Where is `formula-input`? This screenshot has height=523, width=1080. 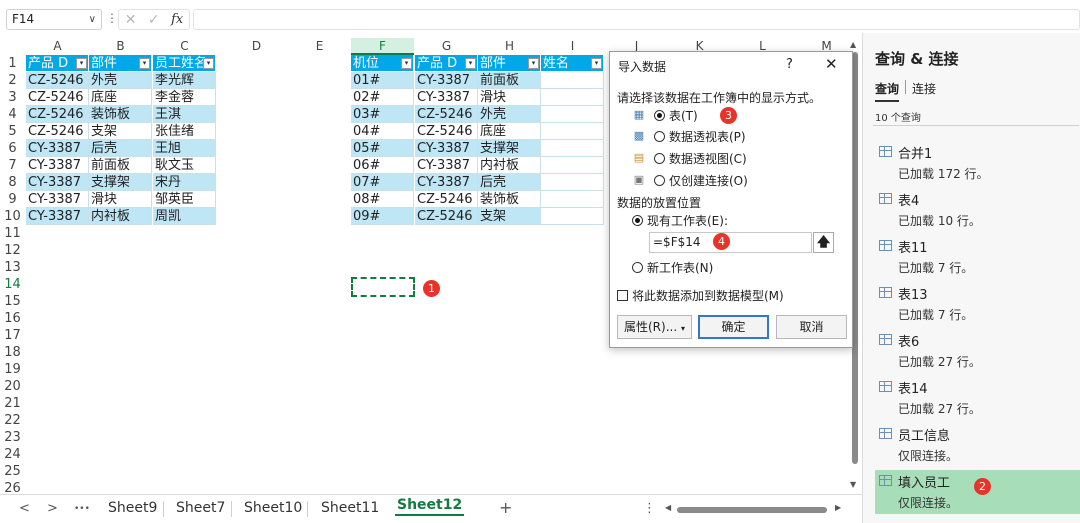 formula-input is located at coordinates (636, 19).